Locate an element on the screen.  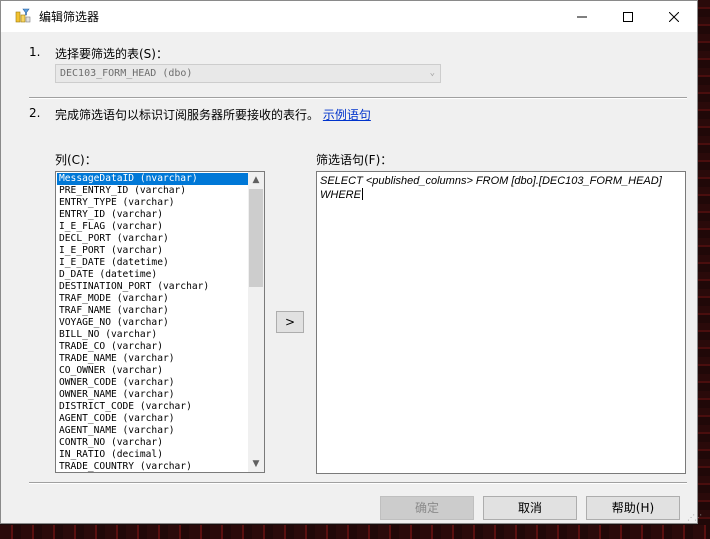
list-item: I_E_FLAG (varchar) is located at coordinates (152, 227).